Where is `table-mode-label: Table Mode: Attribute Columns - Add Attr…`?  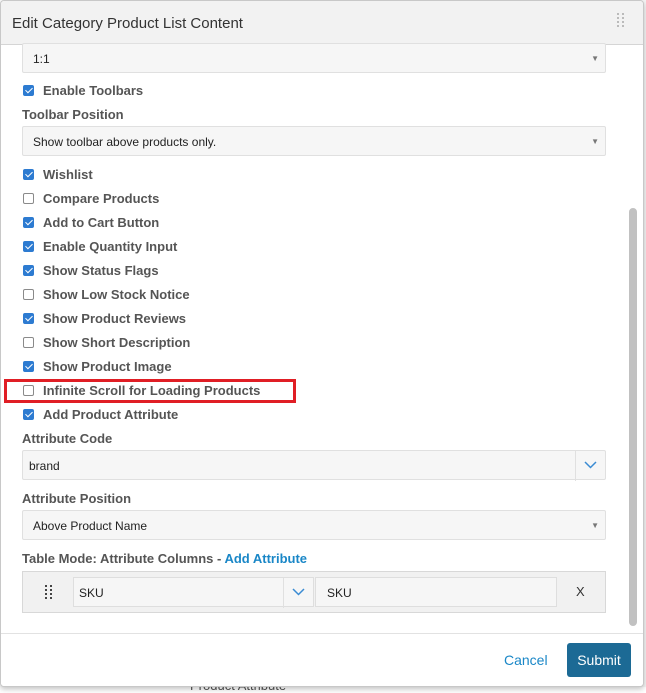 table-mode-label: Table Mode: Attribute Columns - Add Attr… is located at coordinates (164, 558).